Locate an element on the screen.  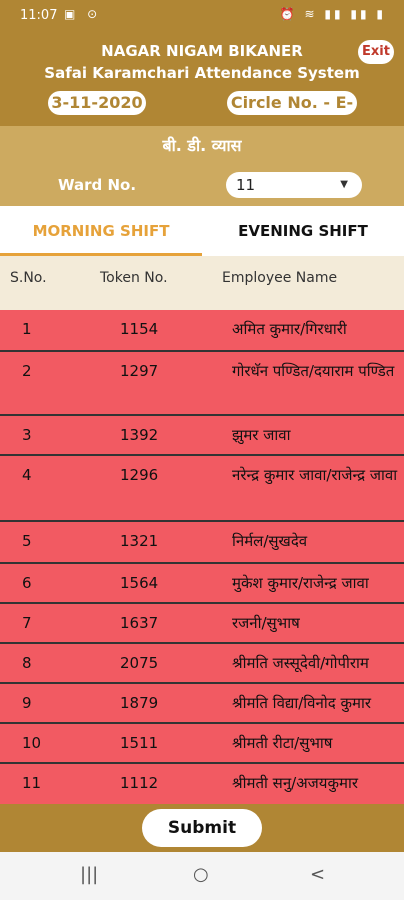
table-row: 1 1154 अमित कुमार/गिरधारी is located at coordinates (202, 331).